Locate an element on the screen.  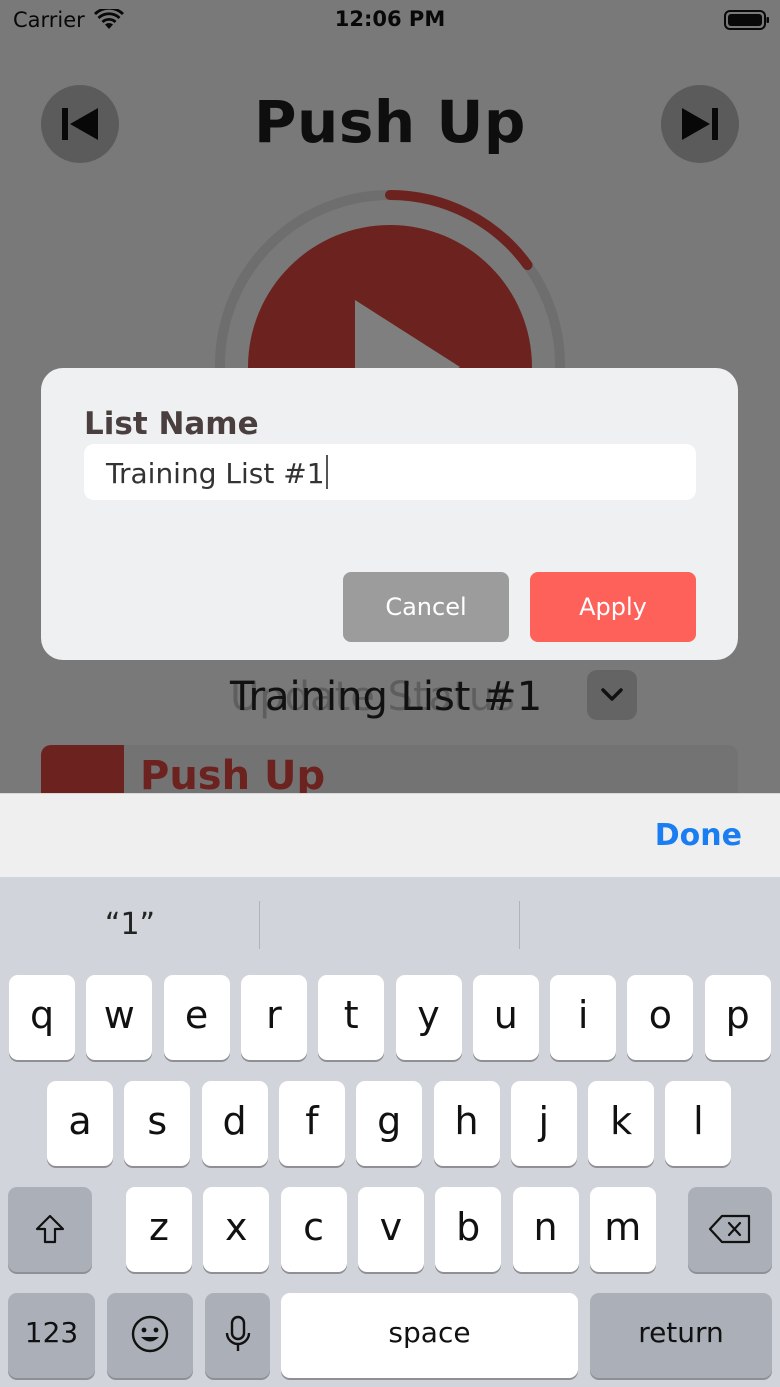
key-x: x is located at coordinates (236, 1229).